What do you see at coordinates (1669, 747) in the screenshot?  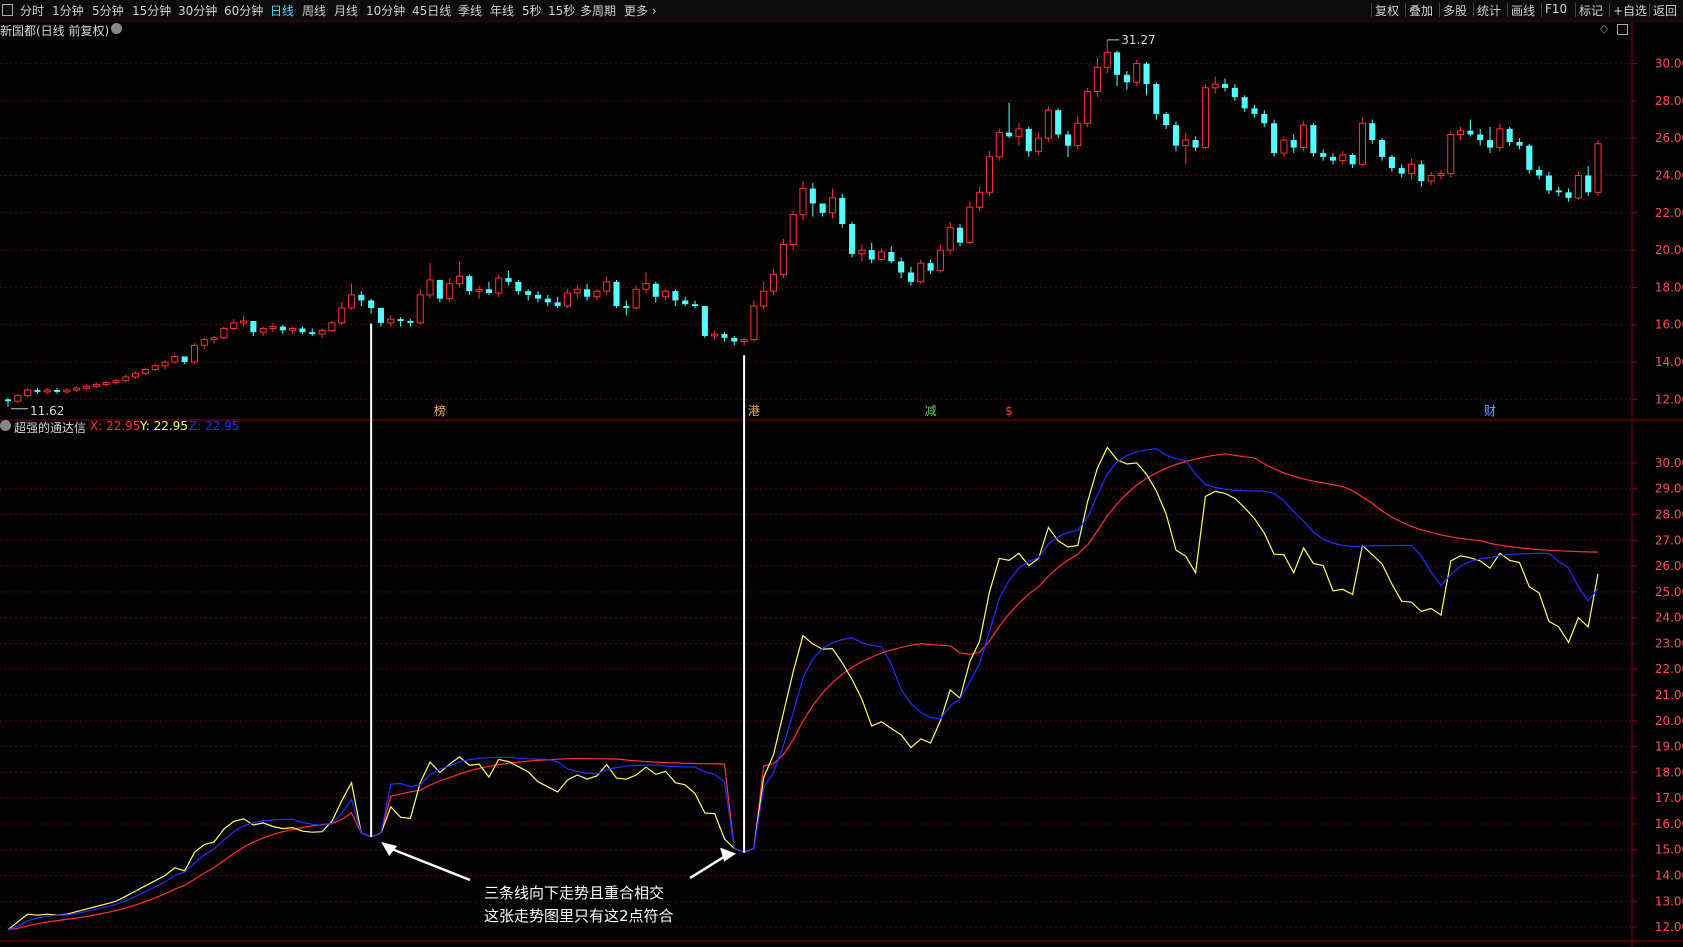 I see `indicator-axis-label: 19.00` at bounding box center [1669, 747].